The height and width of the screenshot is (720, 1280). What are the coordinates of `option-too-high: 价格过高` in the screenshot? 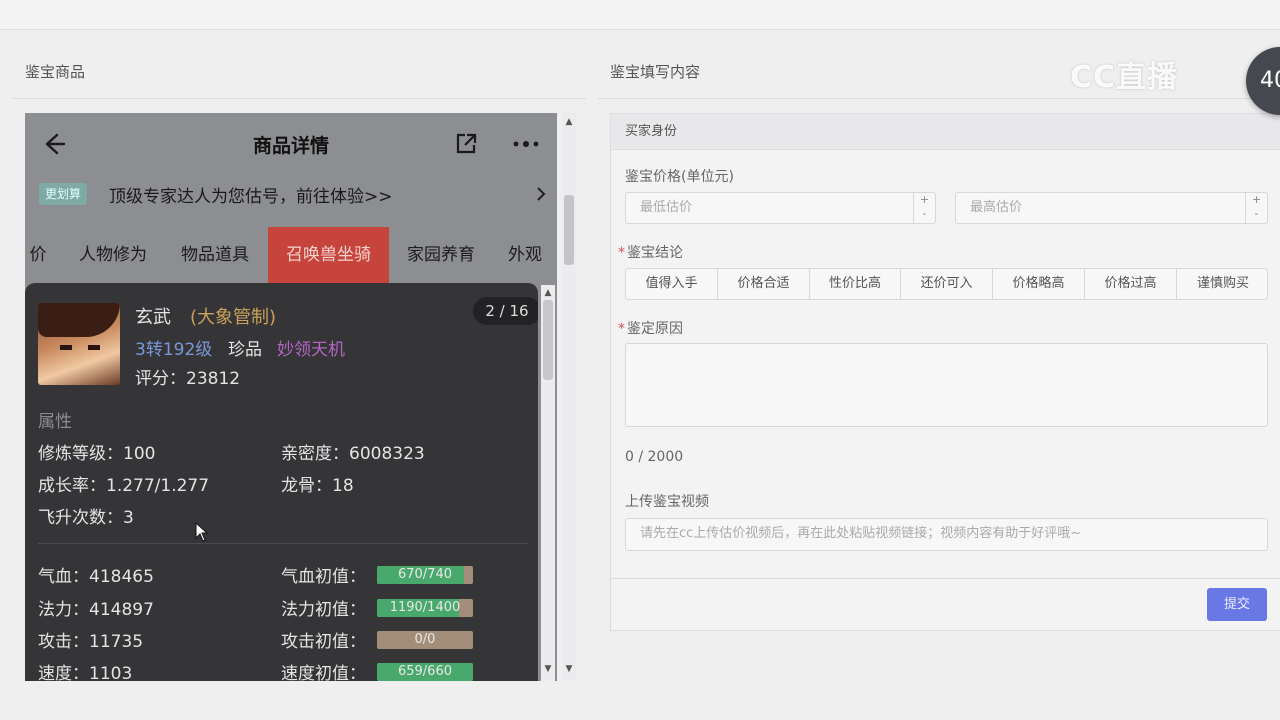 It's located at (1131, 284).